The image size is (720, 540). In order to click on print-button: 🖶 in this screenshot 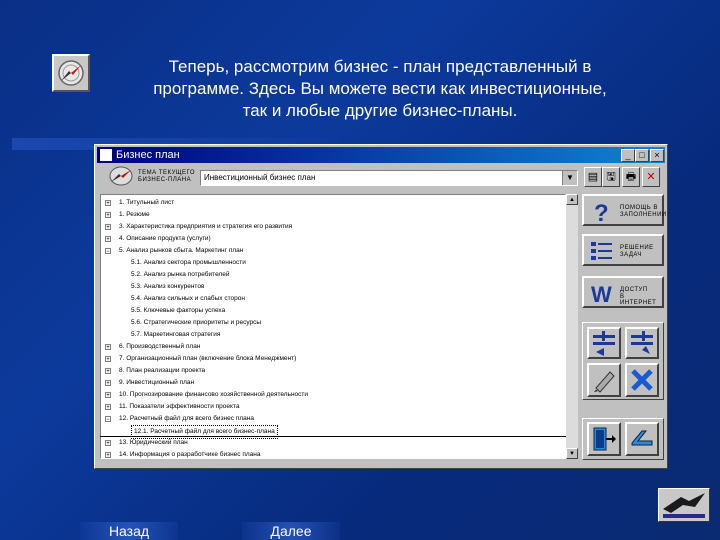, I will do `click(631, 177)`.